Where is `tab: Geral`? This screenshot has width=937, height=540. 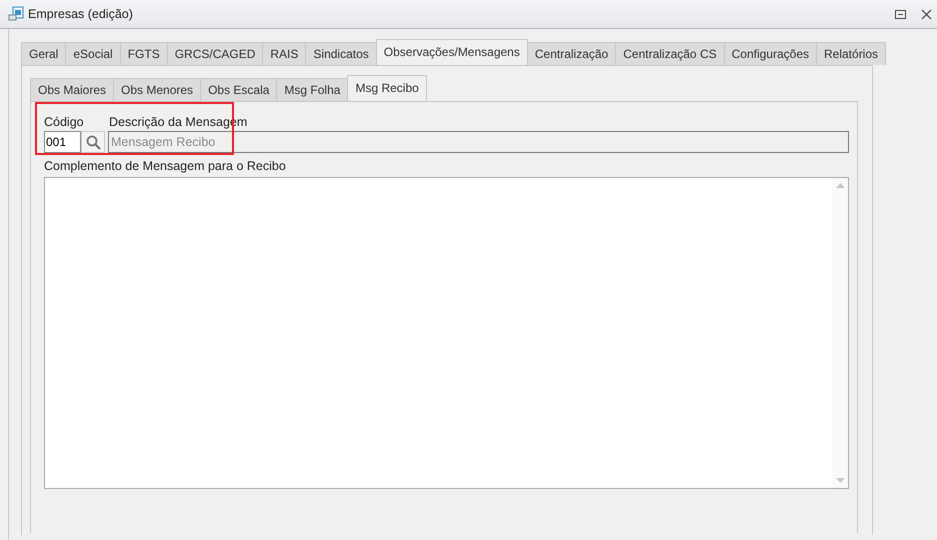 tab: Geral is located at coordinates (43, 53).